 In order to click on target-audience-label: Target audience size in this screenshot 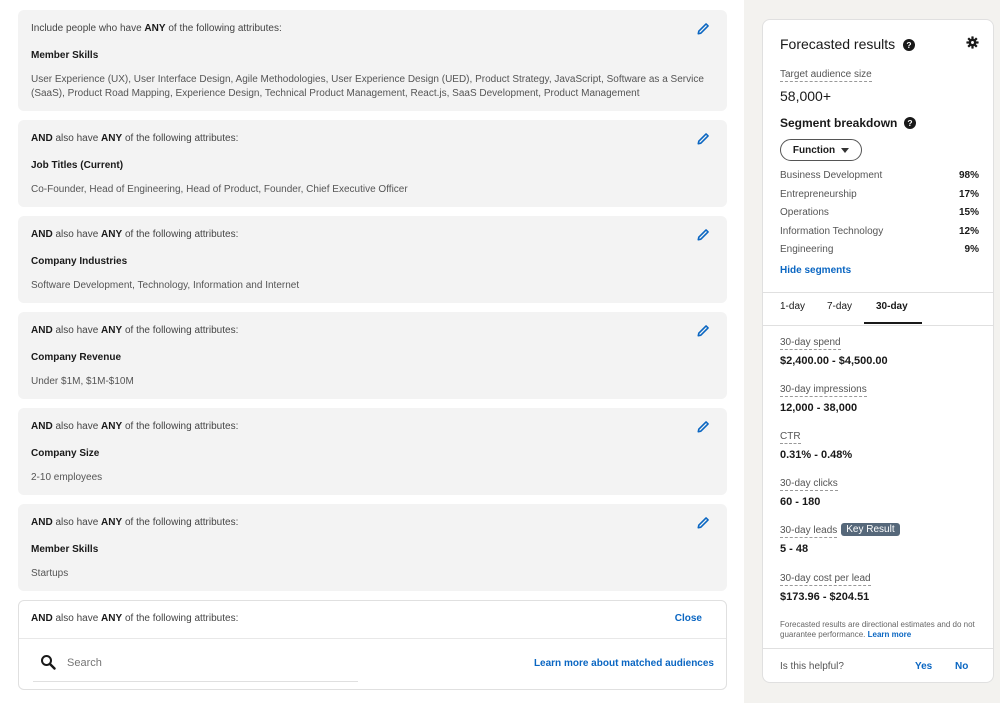, I will do `click(826, 75)`.